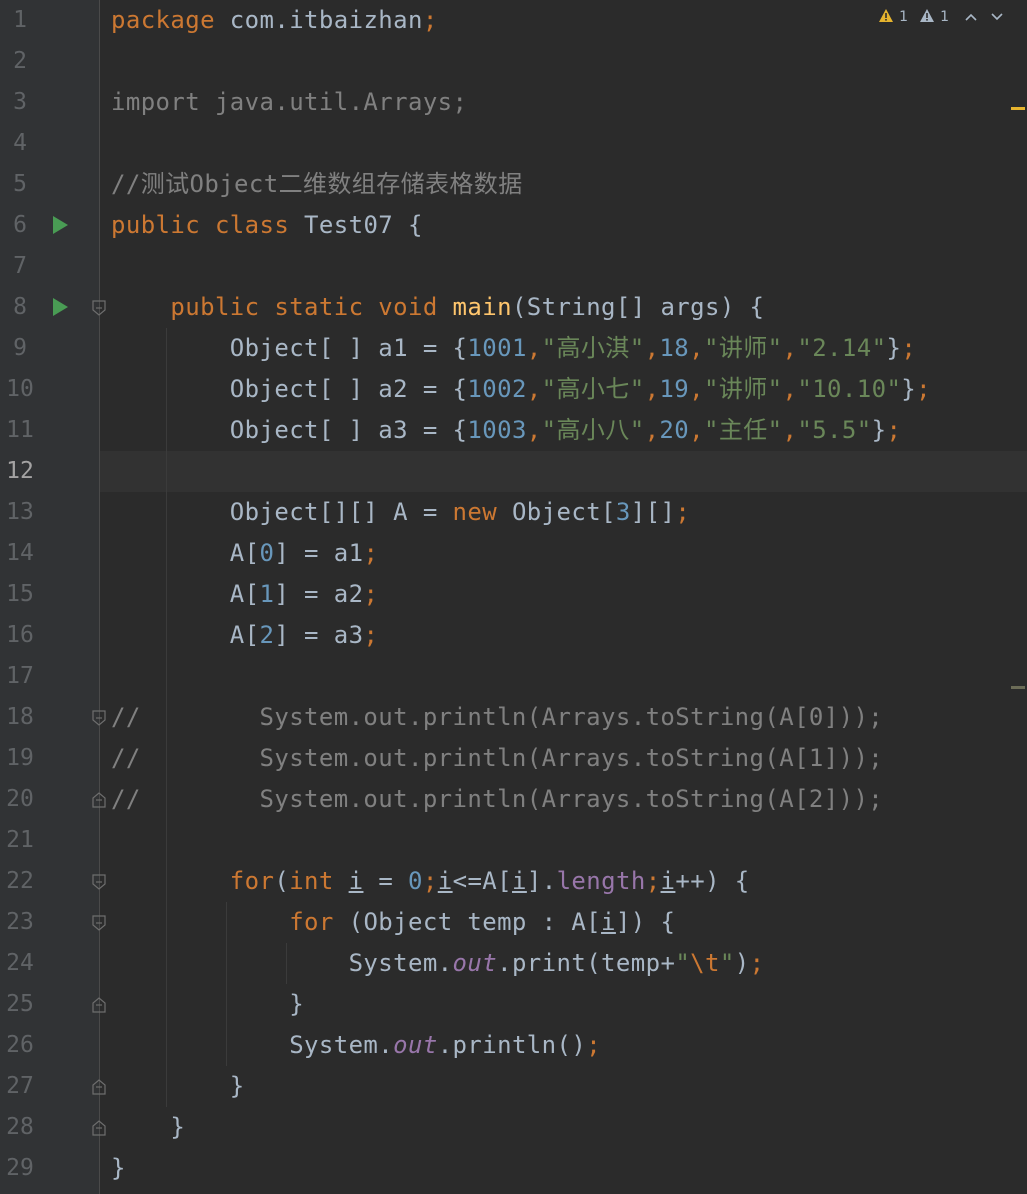 This screenshot has width=1027, height=1194. I want to click on code-line: Object[][] A = new Object[3][];, so click(563, 512).